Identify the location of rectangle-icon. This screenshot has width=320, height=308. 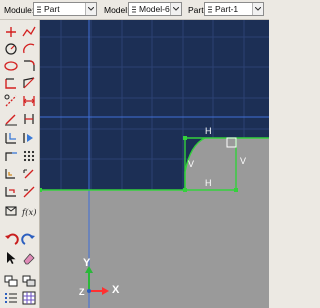
(11, 83).